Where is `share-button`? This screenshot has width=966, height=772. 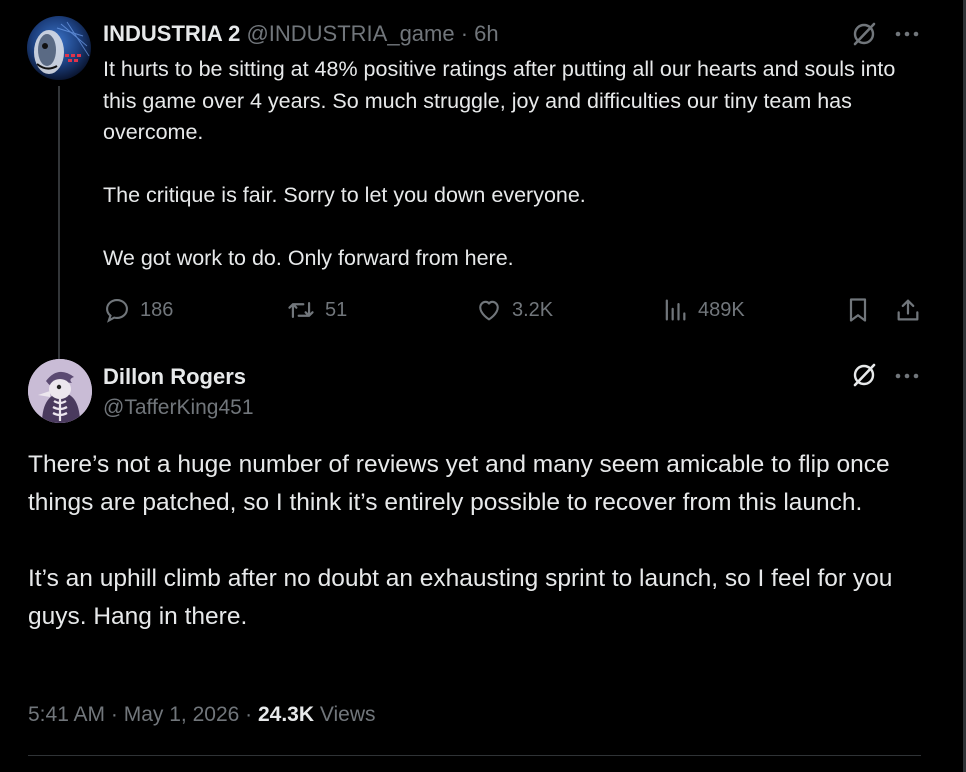 share-button is located at coordinates (908, 310).